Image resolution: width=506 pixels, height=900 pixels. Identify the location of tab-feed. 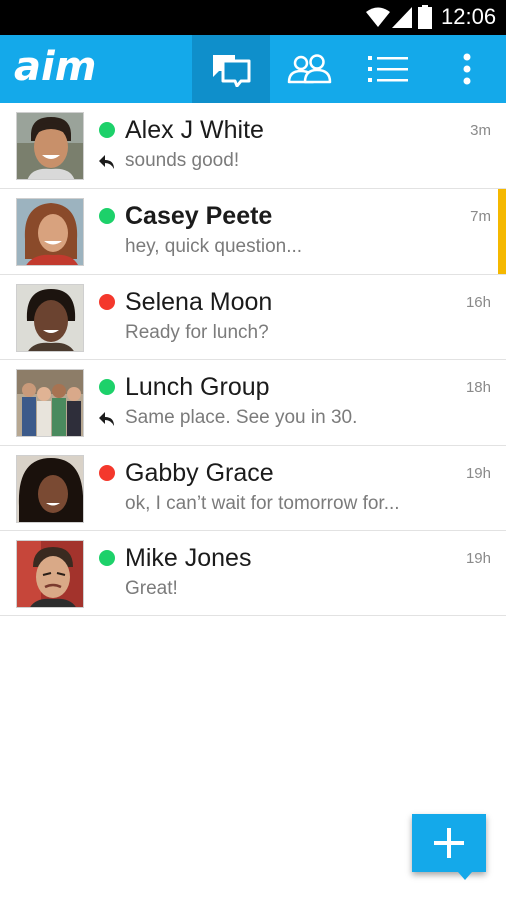
(388, 69).